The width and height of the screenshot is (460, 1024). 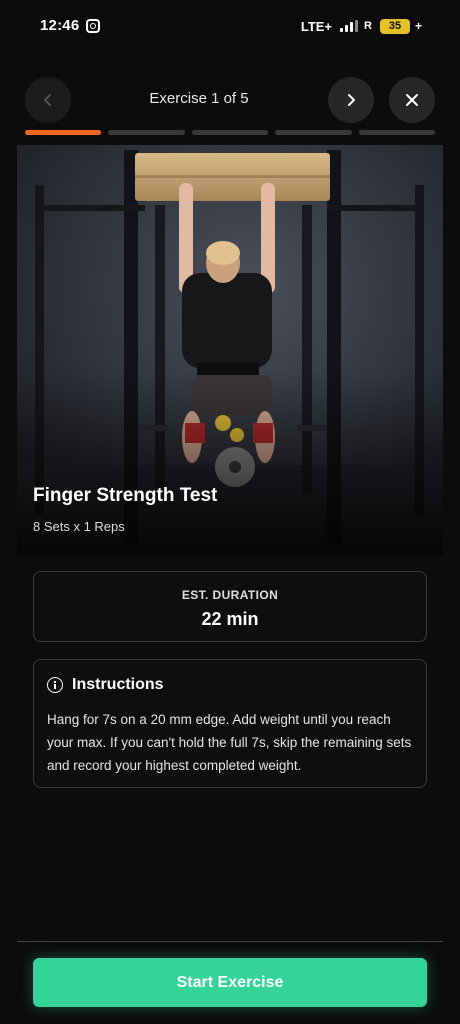 I want to click on start-exercise-label: Start Exercise, so click(x=230, y=982).